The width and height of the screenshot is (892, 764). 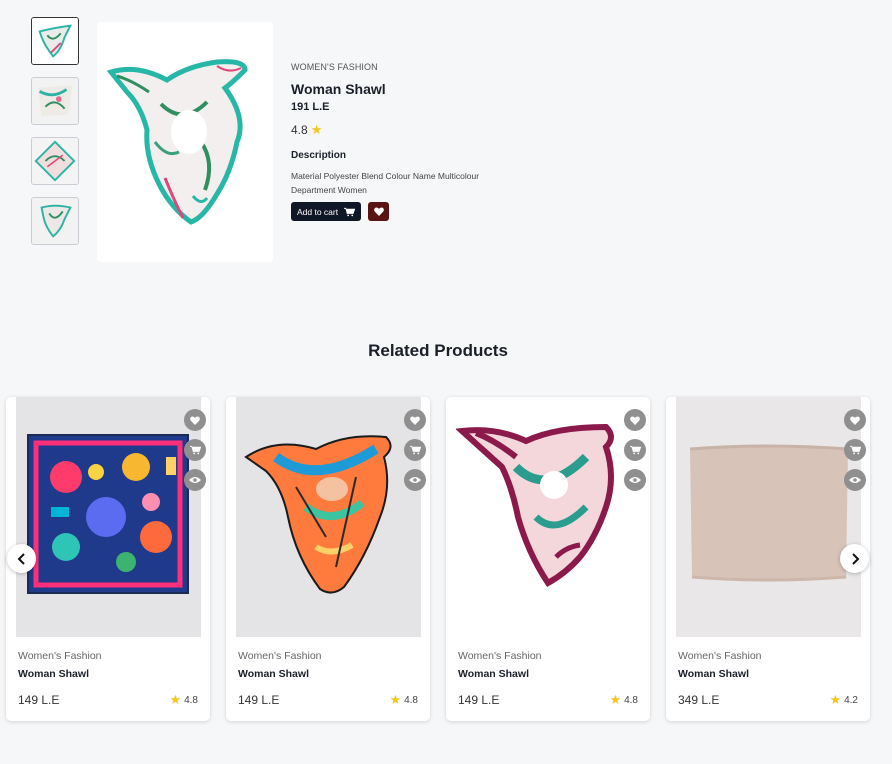 I want to click on product-rating-value: 4.8, so click(x=299, y=130).